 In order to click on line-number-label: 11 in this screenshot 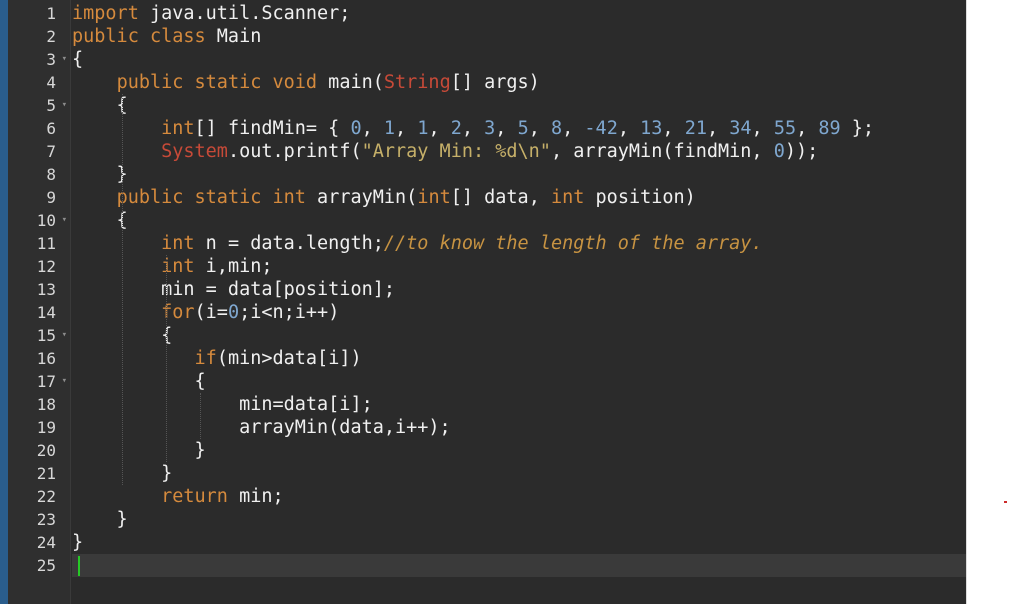, I will do `click(46, 243)`.